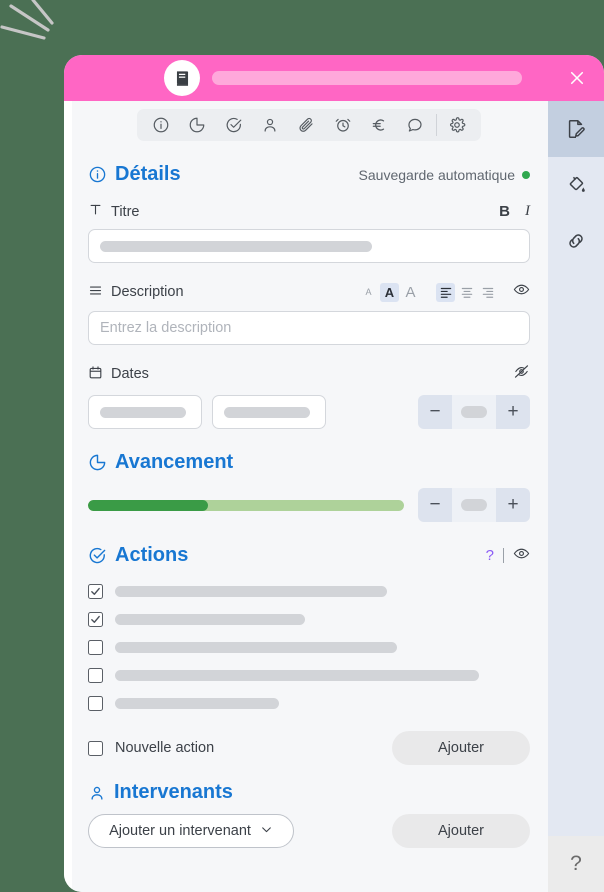 The image size is (604, 892). What do you see at coordinates (166, 328) in the screenshot?
I see `description-placeholder: Entrez la description` at bounding box center [166, 328].